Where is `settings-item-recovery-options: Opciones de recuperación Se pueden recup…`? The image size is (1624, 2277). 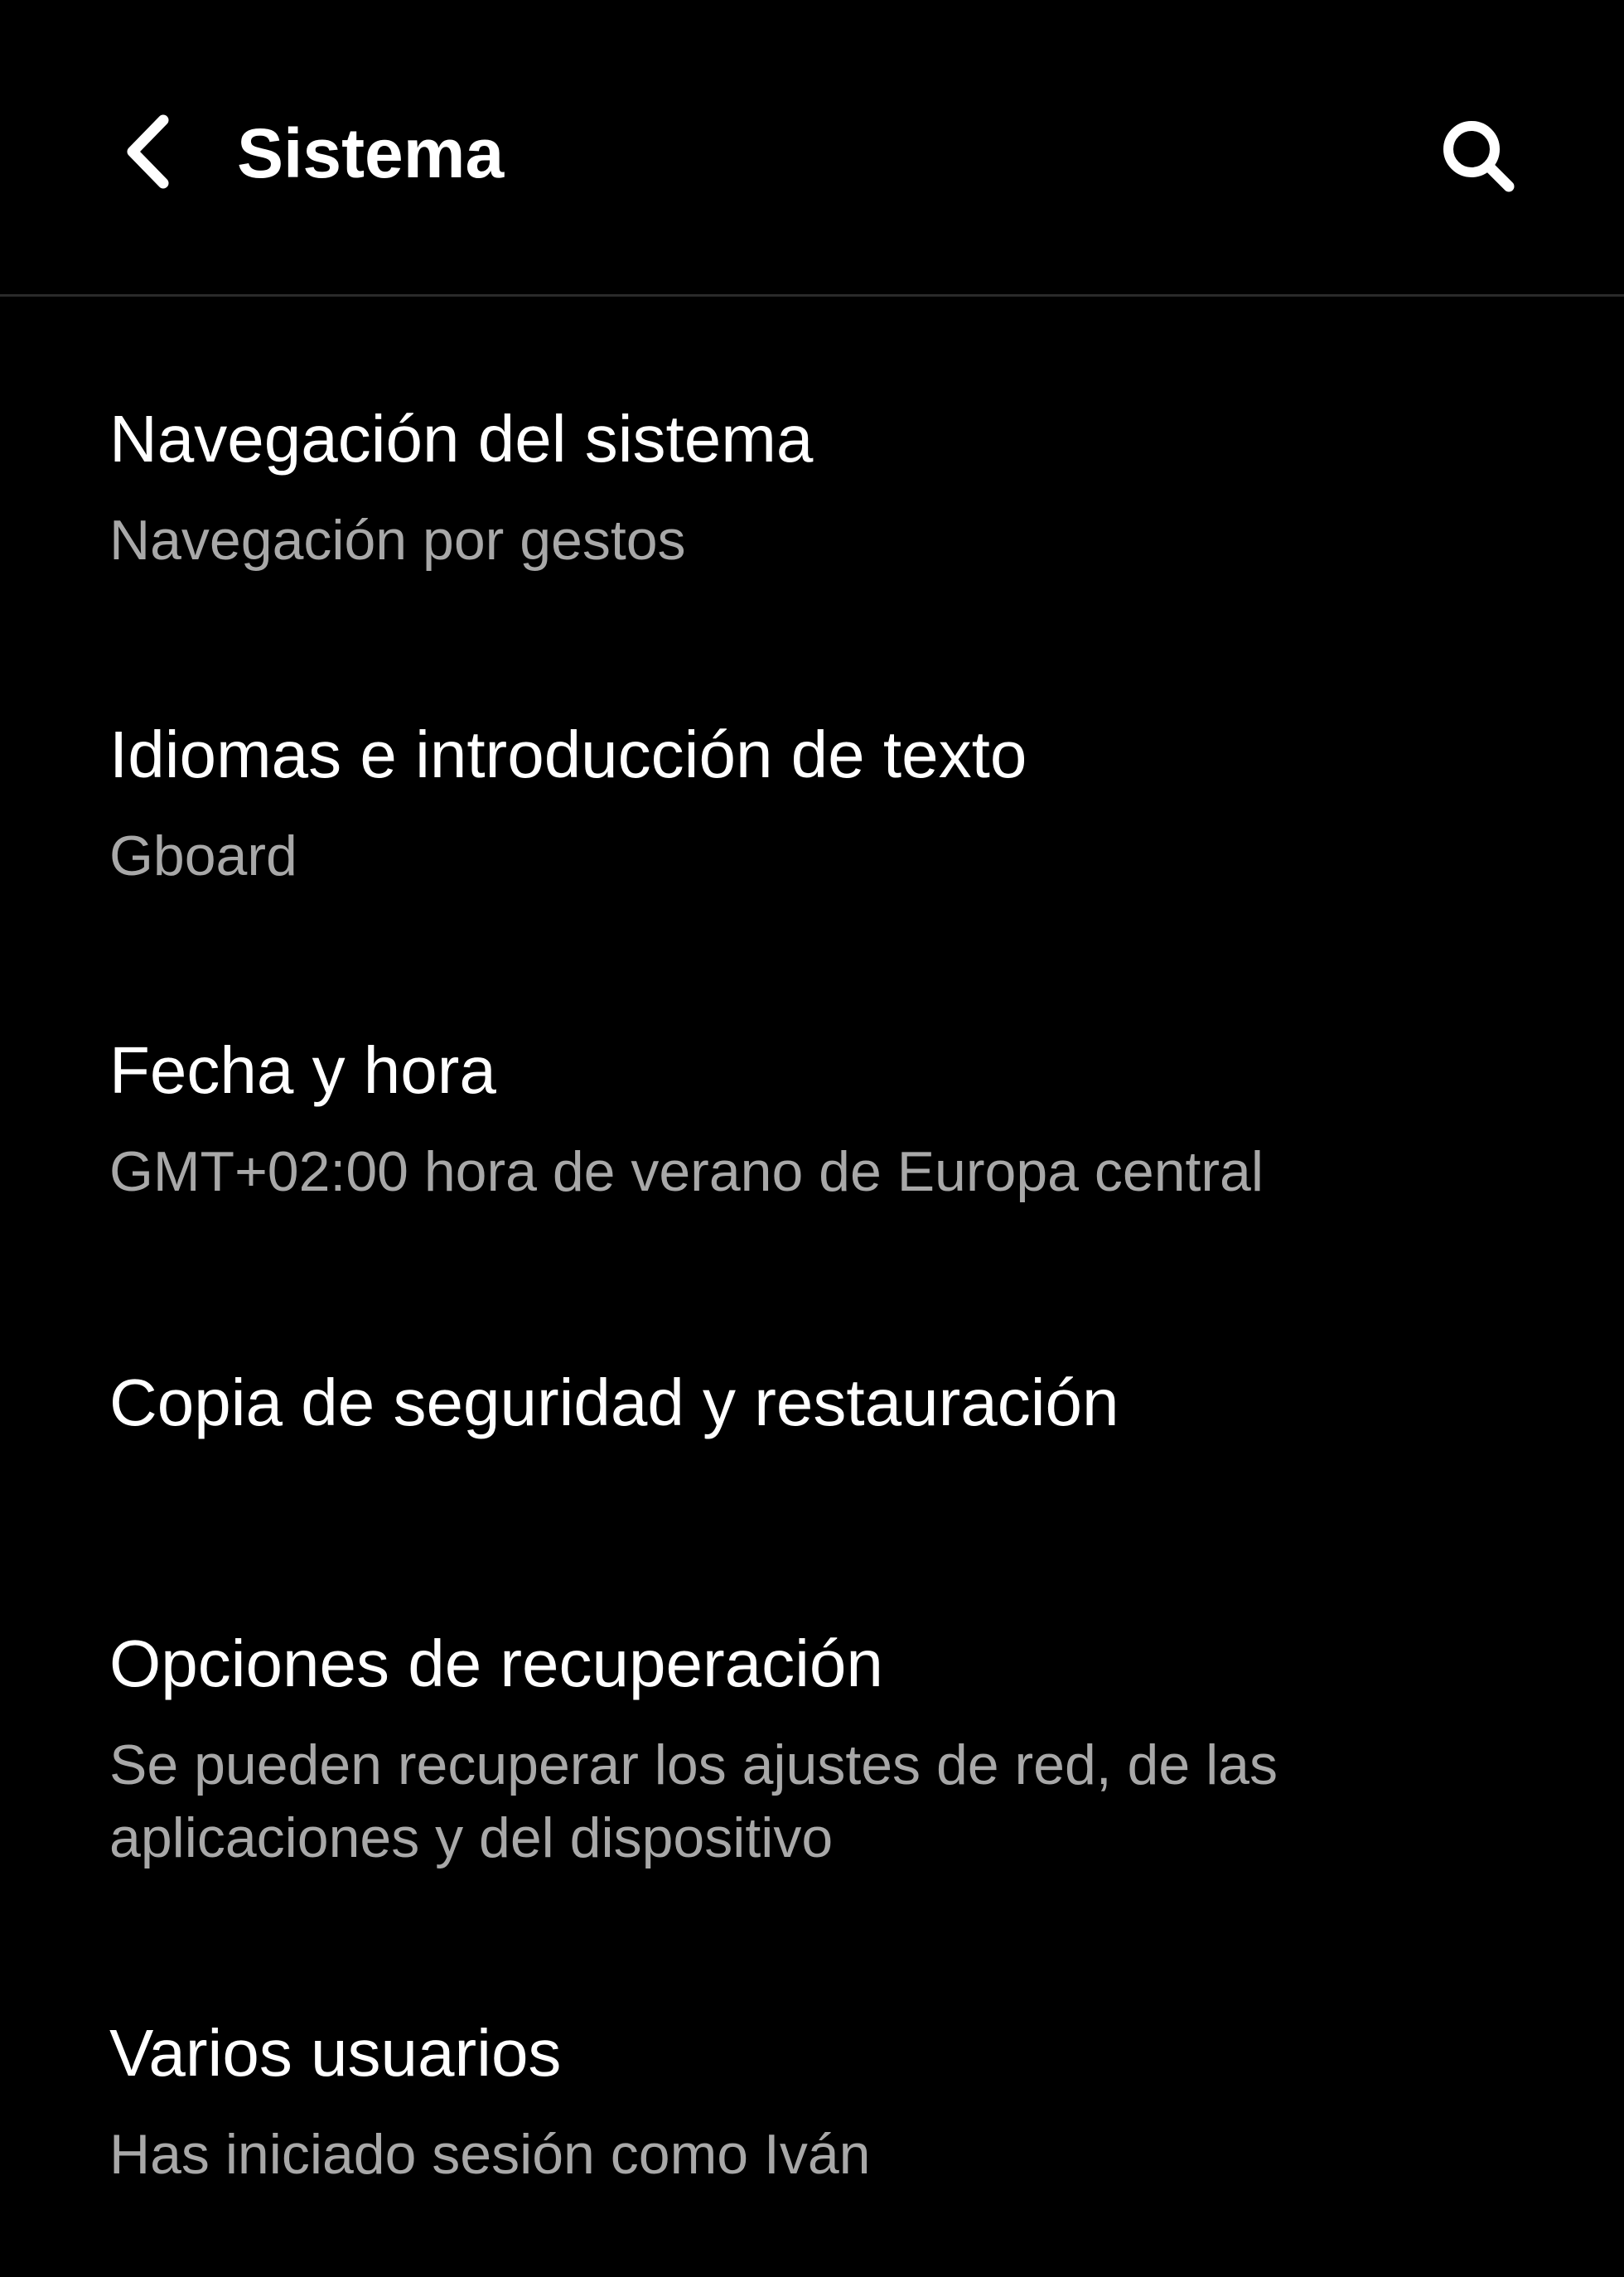
settings-item-recovery-options: Opciones de recuperación Se pueden recup… is located at coordinates (812, 1759).